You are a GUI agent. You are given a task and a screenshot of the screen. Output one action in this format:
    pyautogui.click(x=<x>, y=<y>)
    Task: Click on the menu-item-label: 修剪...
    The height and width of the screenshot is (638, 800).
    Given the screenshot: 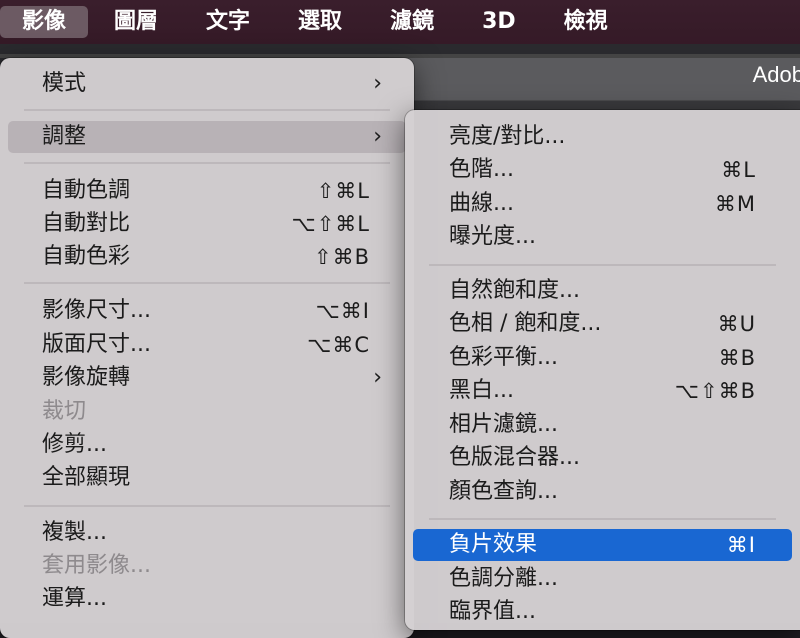 What is the action you would take?
    pyautogui.click(x=74, y=444)
    